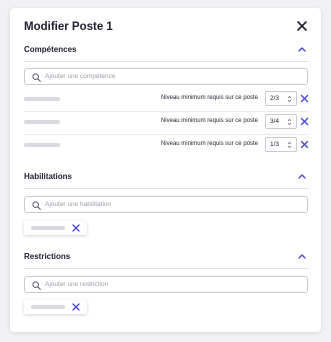  I want to click on modal-title: Modifier Poste 1, so click(68, 27).